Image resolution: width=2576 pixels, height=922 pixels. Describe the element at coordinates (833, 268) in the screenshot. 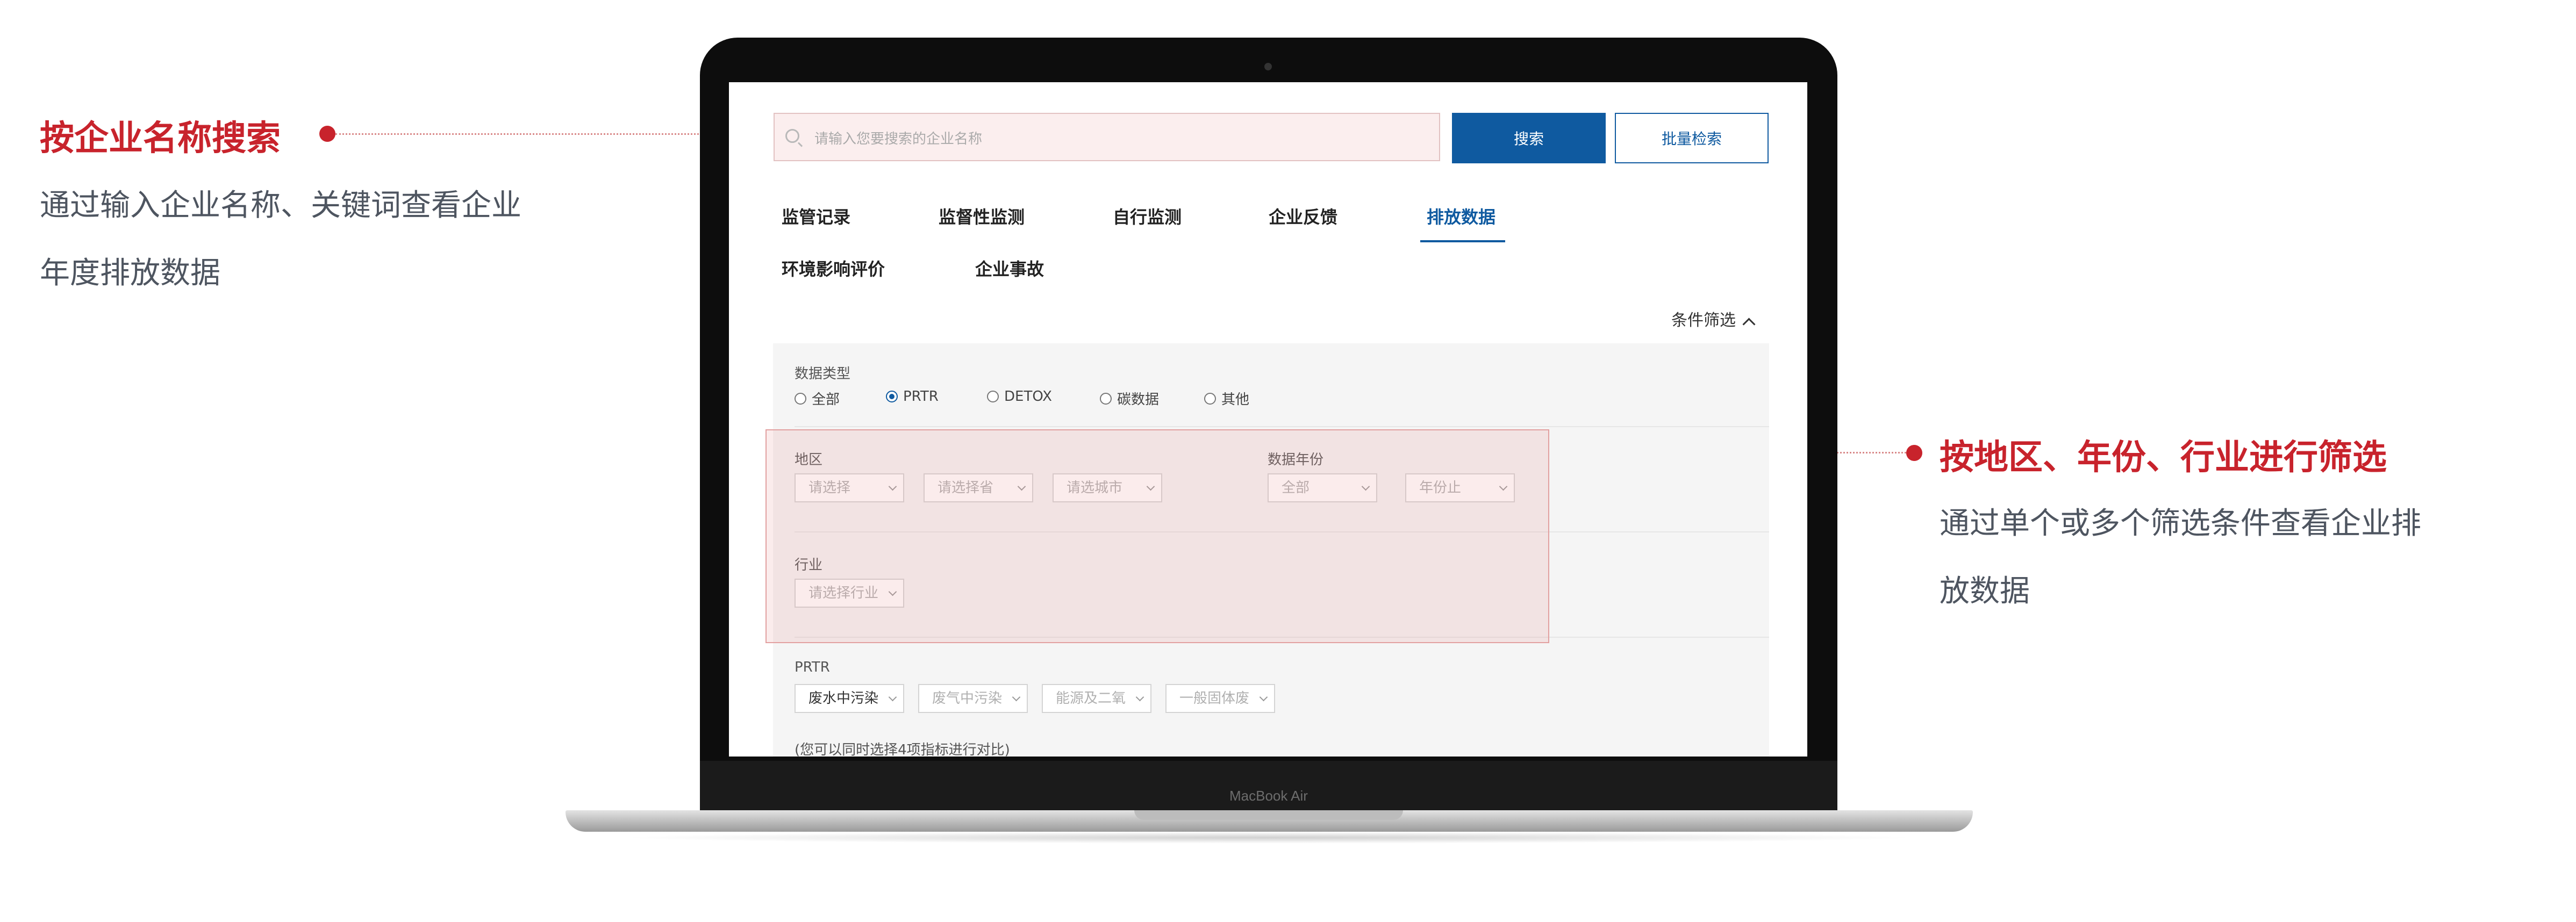

I see `tab-environmental-impact: 环境影响评价` at that location.